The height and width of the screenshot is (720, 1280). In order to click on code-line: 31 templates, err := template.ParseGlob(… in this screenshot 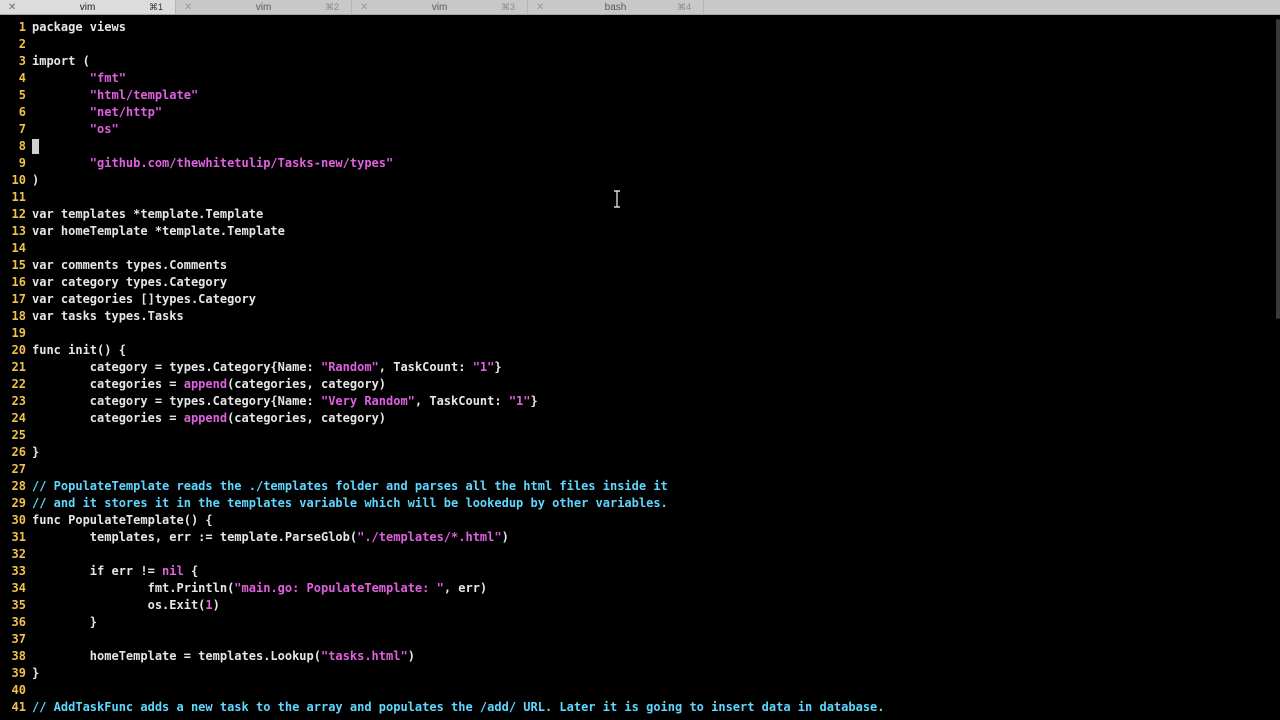, I will do `click(638, 537)`.